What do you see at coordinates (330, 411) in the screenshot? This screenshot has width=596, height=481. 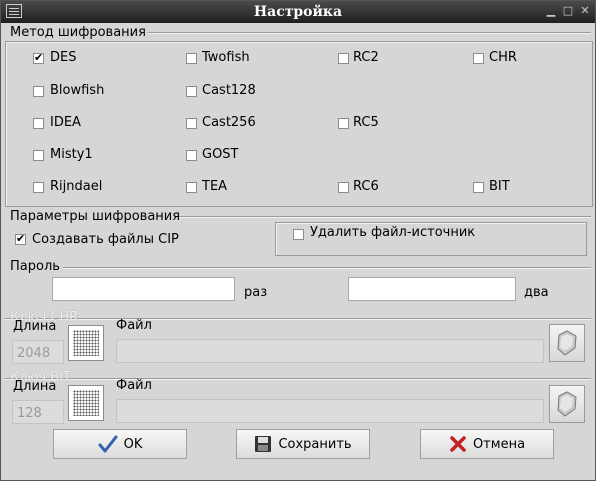 I see `bit-file-input` at bounding box center [330, 411].